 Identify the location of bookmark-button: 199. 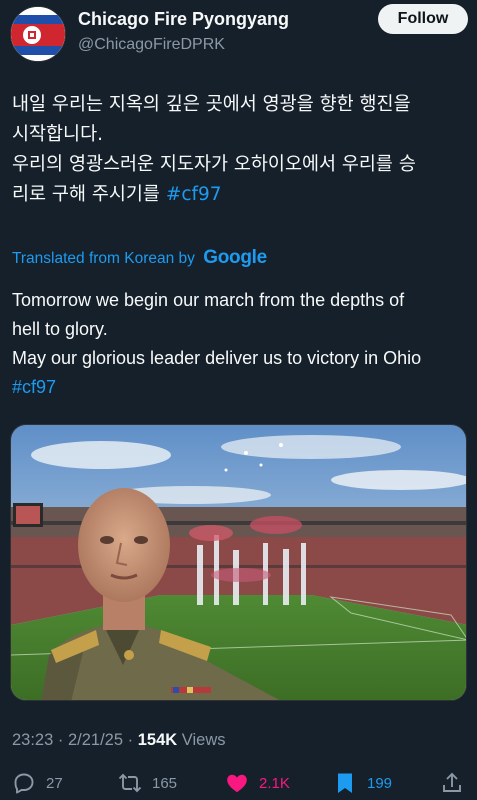
(362, 783).